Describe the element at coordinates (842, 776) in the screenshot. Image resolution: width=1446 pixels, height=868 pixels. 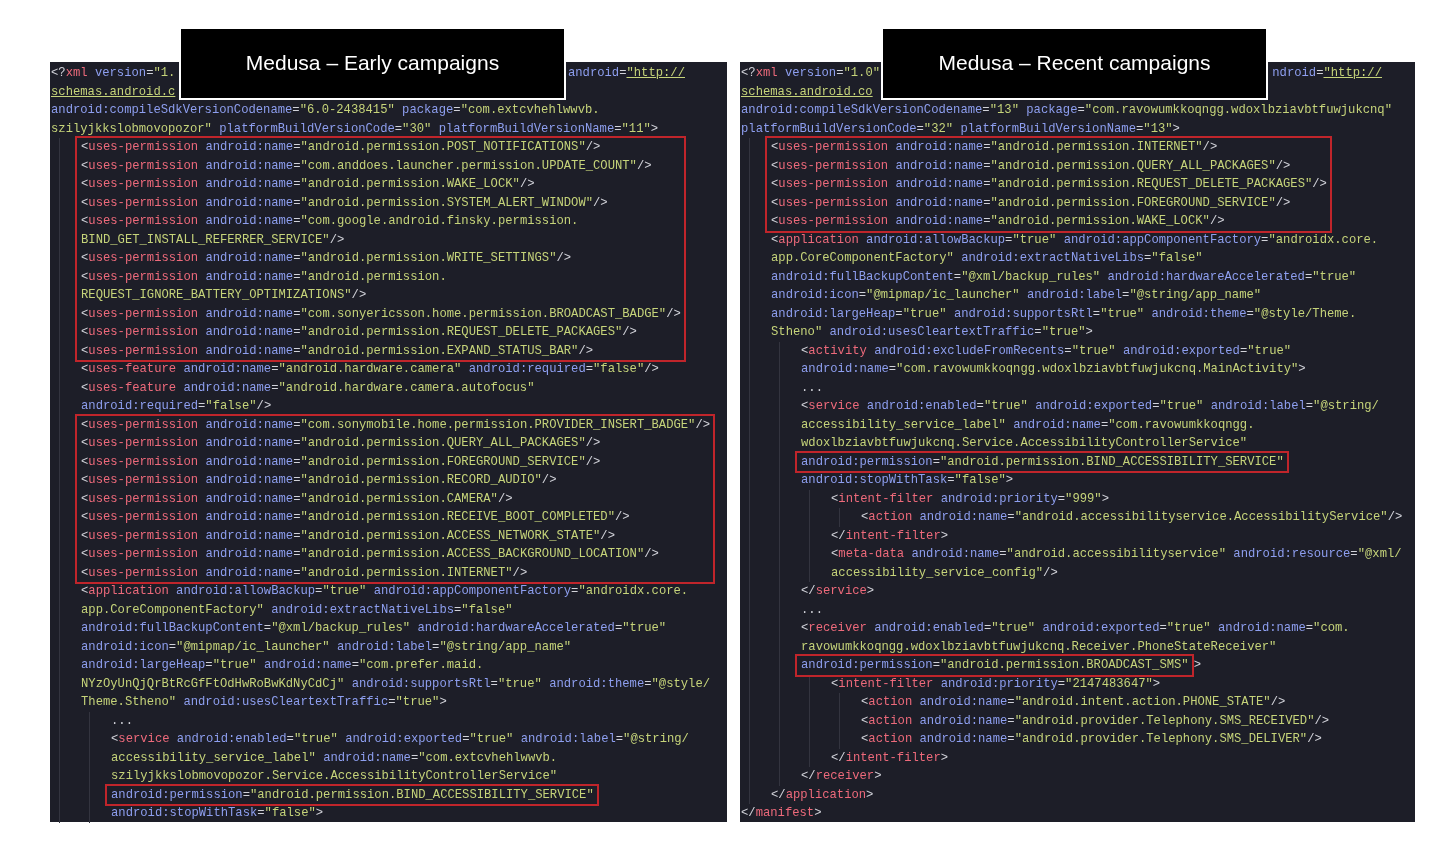
I see `code-line: </receiver>` at that location.